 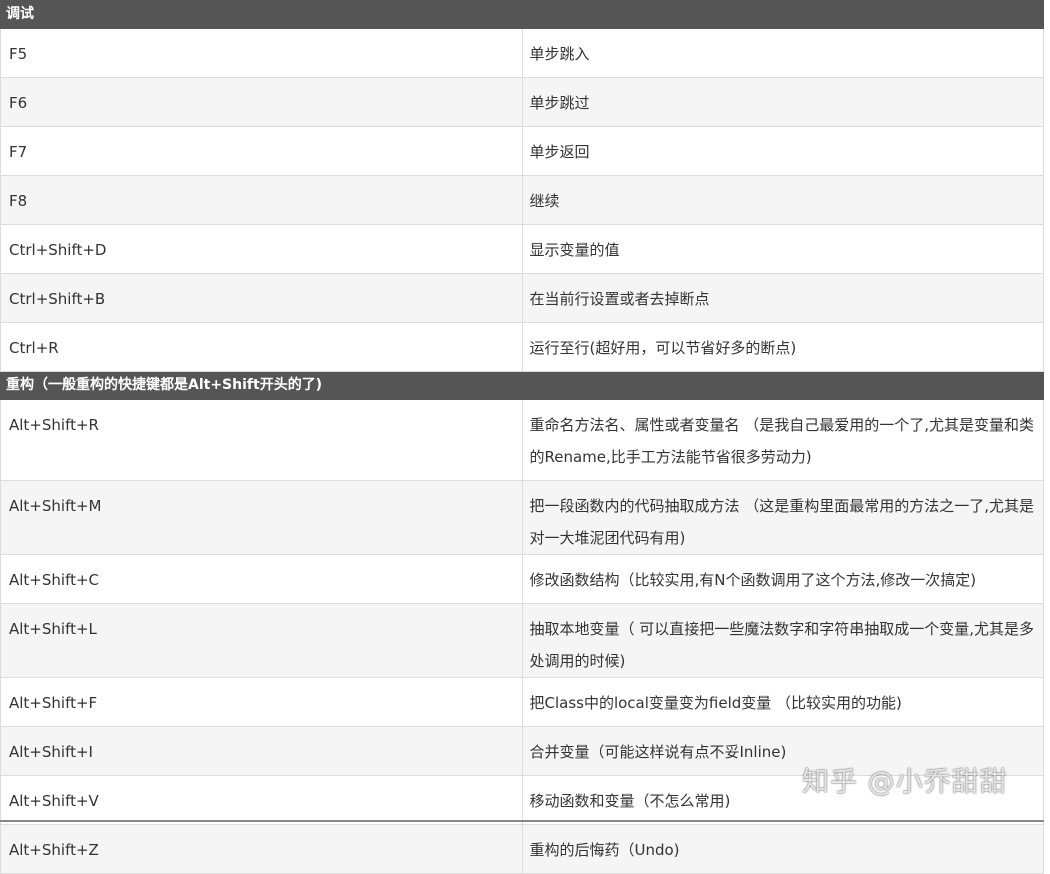 What do you see at coordinates (261, 849) in the screenshot?
I see `shortcut-key: Alt+Shift+Z` at bounding box center [261, 849].